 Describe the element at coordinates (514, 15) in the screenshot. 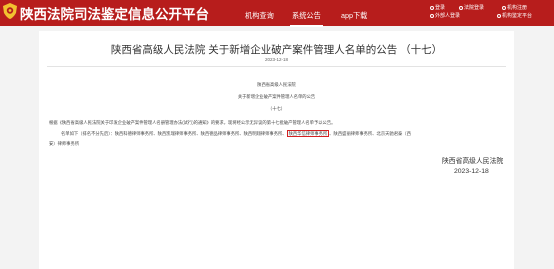

I see `outer-platform-link: 机构鉴定平台` at that location.